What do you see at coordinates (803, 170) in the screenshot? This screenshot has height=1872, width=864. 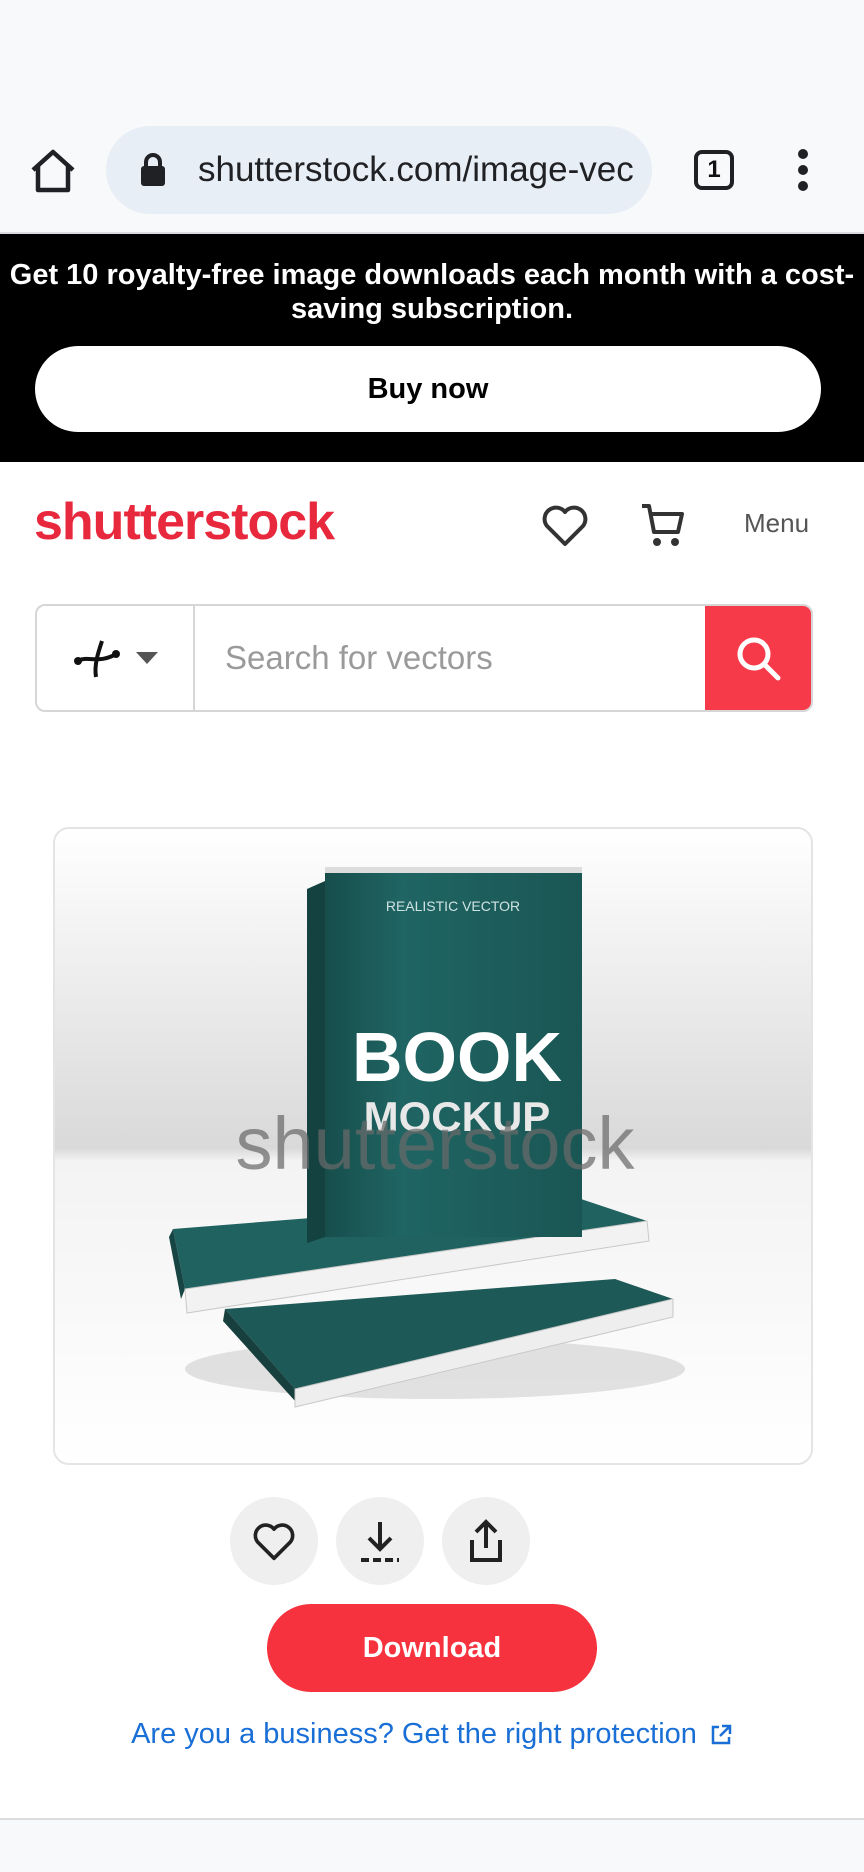 I see `more-options-icon` at bounding box center [803, 170].